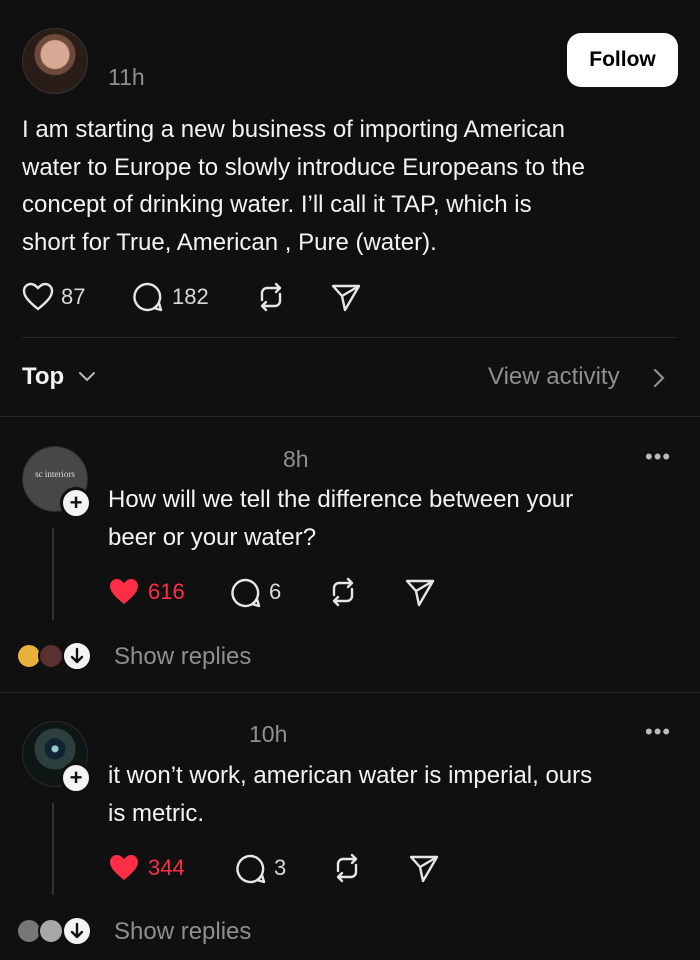  What do you see at coordinates (622, 60) in the screenshot?
I see `follow-button: Follow` at bounding box center [622, 60].